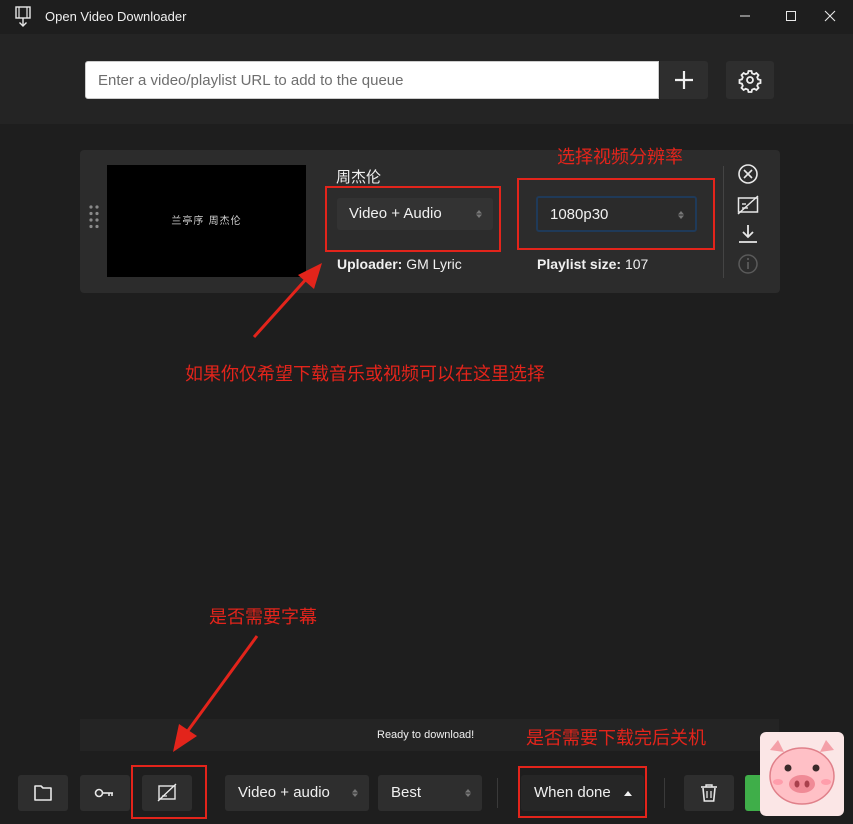 This screenshot has height=824, width=853. What do you see at coordinates (94, 217) in the screenshot?
I see `drag-handle-icon` at bounding box center [94, 217].